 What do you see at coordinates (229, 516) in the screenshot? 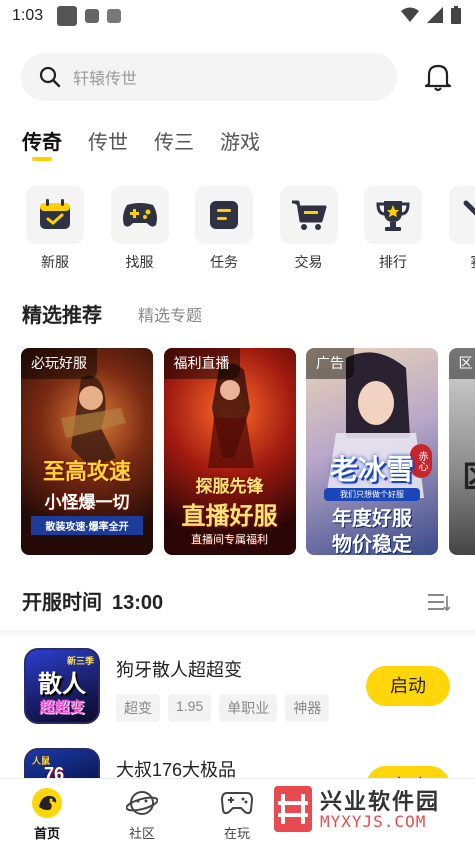
I see `banner-line2: 直播好服` at bounding box center [229, 516].